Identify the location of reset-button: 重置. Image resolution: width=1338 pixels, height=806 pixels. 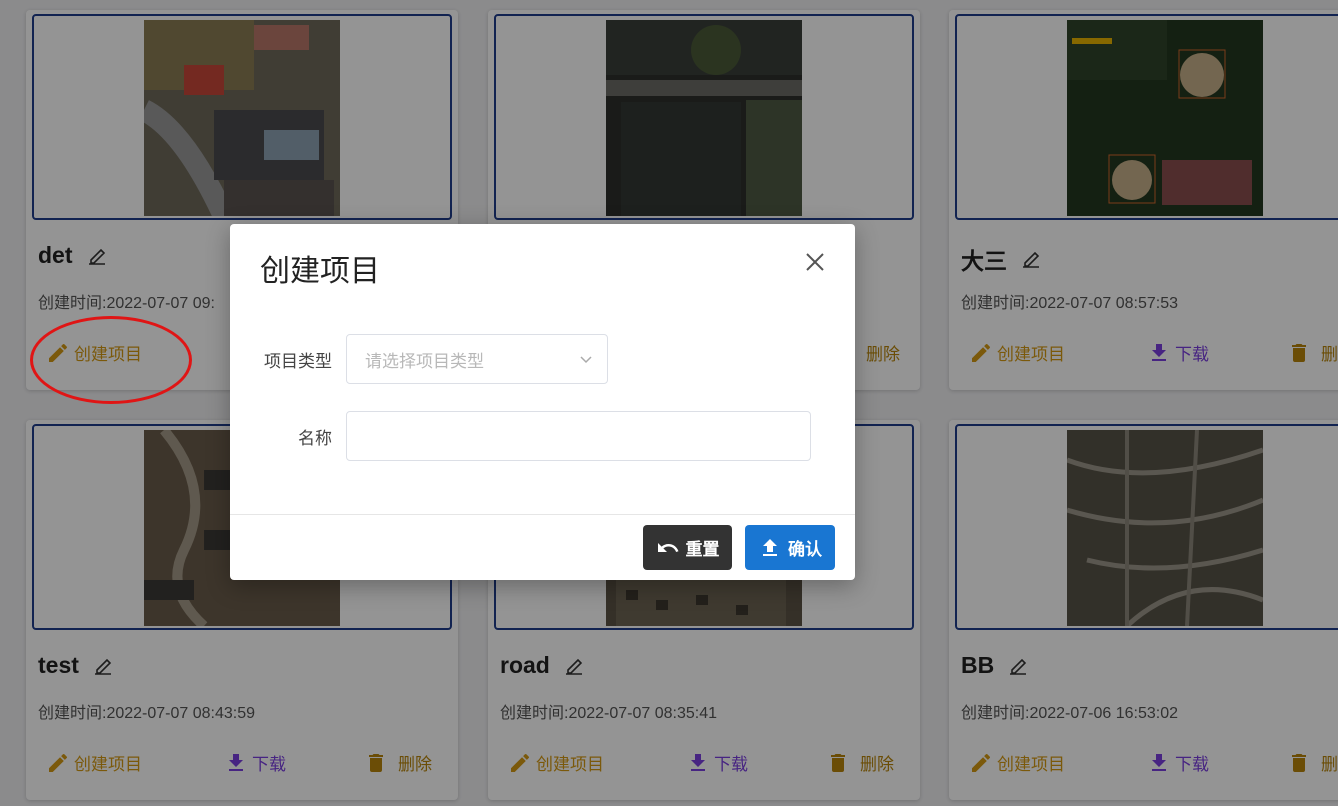
(687, 547).